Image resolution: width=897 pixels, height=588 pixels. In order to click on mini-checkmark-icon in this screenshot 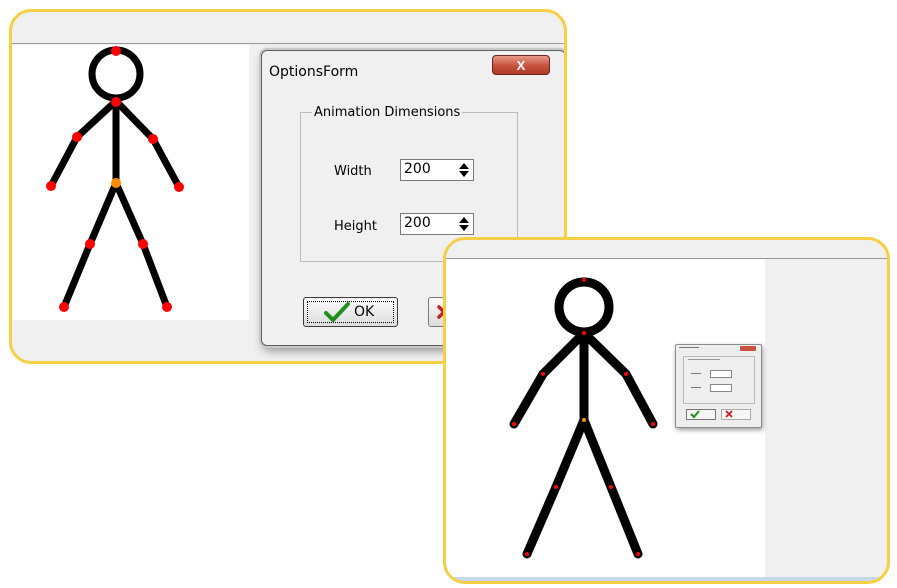, I will do `click(695, 414)`.